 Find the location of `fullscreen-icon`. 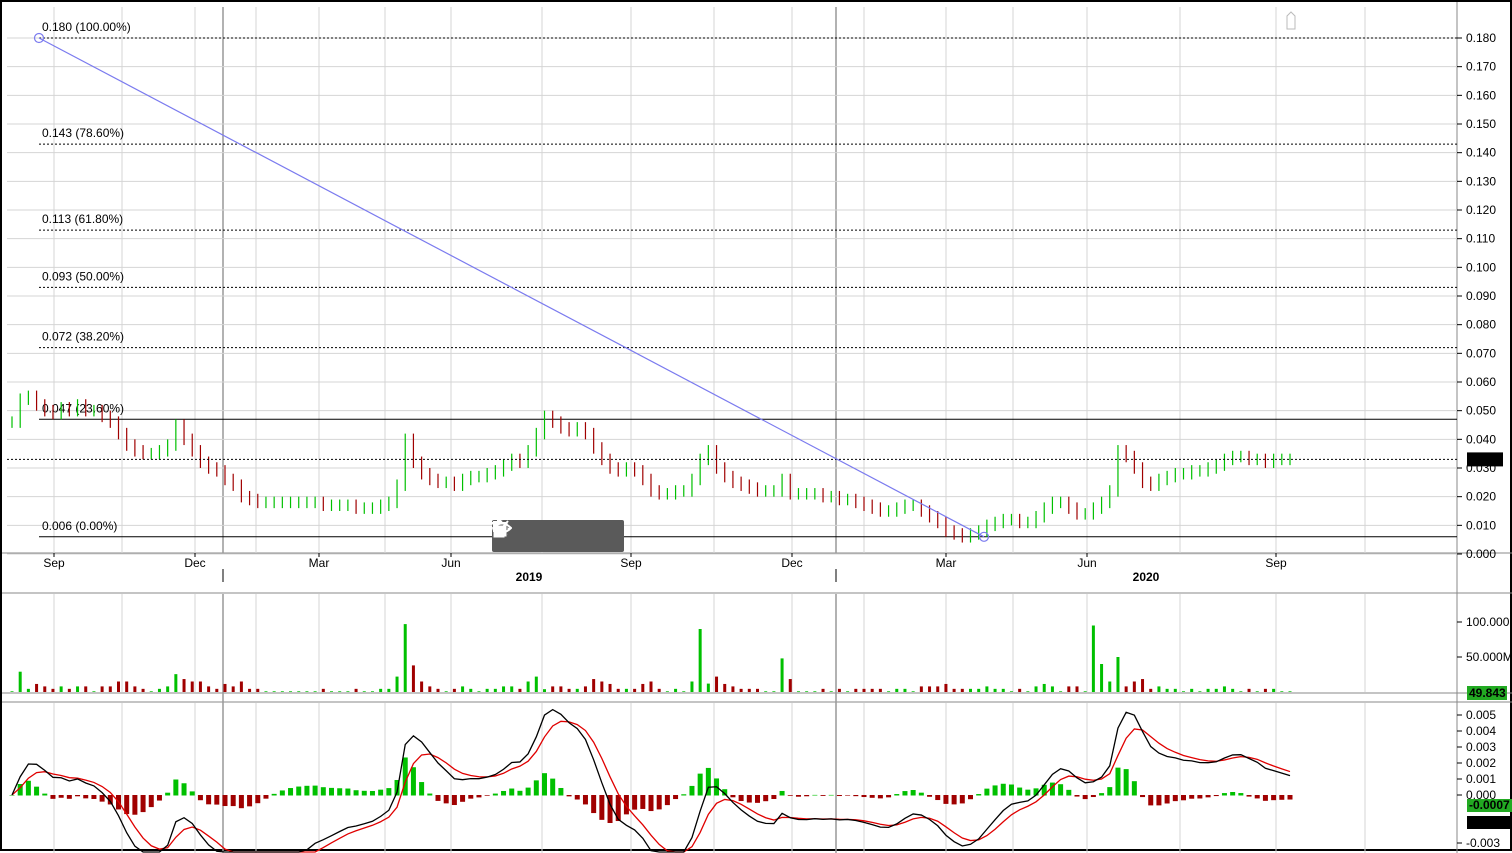

fullscreen-icon is located at coordinates (1291, 20).